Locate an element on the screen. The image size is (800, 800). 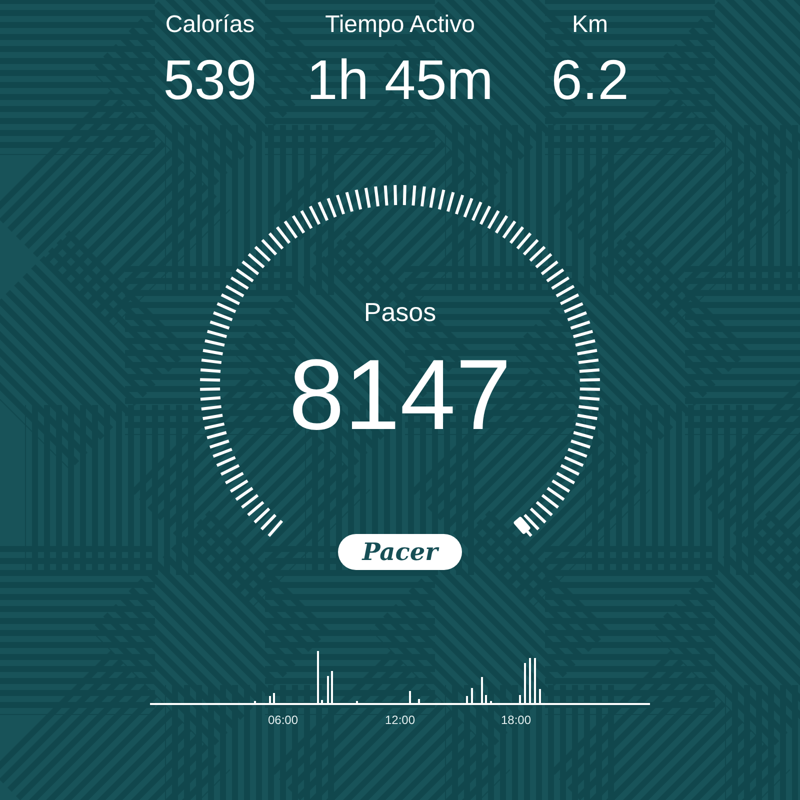
time-label: 18:00 is located at coordinates (516, 720).